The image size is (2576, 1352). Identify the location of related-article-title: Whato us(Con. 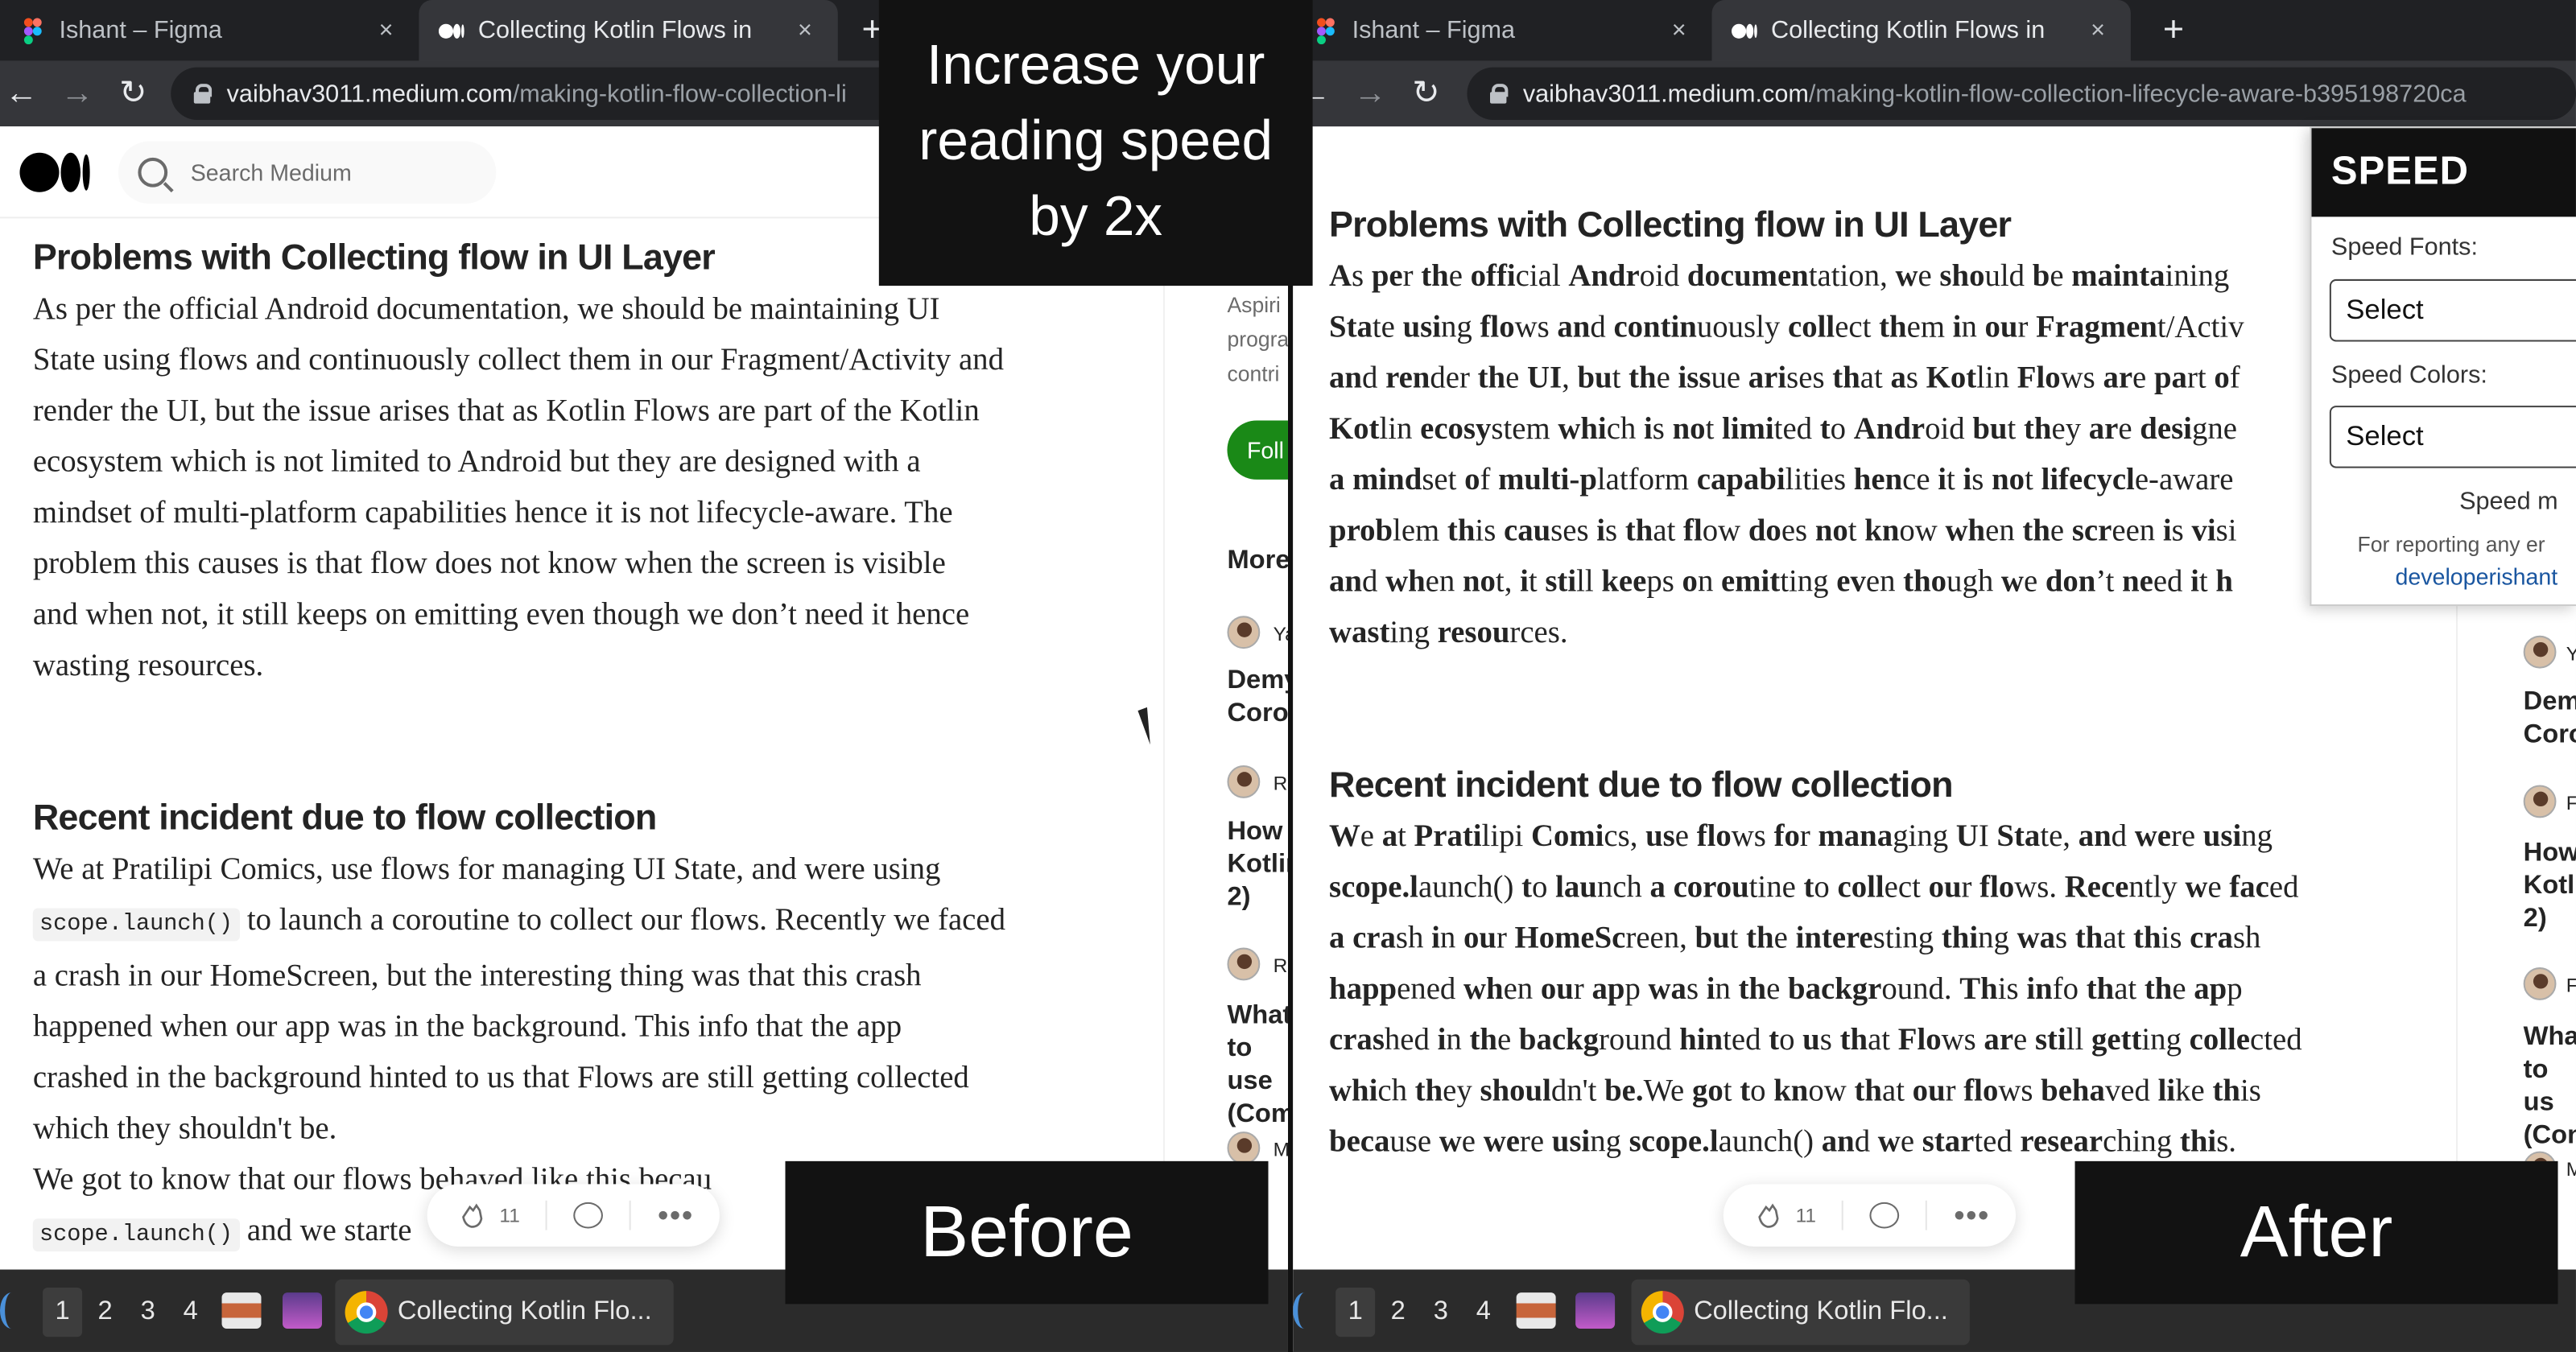
(2550, 1086).